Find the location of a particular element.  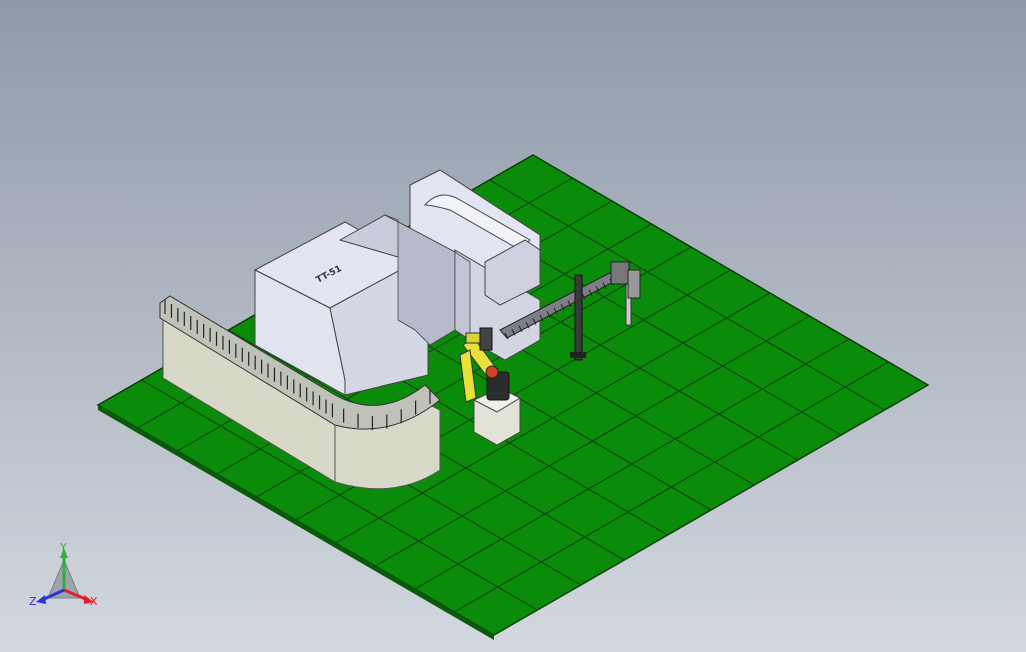

gantry-drive-unit is located at coordinates (620, 273).